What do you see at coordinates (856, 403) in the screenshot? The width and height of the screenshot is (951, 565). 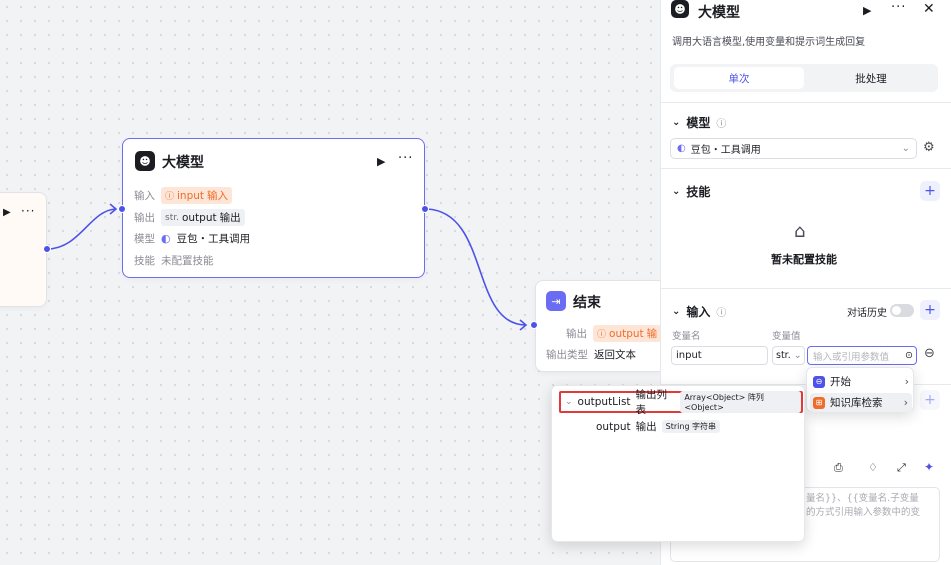 I see `ref-menu-item-label: 知识库检索` at bounding box center [856, 403].